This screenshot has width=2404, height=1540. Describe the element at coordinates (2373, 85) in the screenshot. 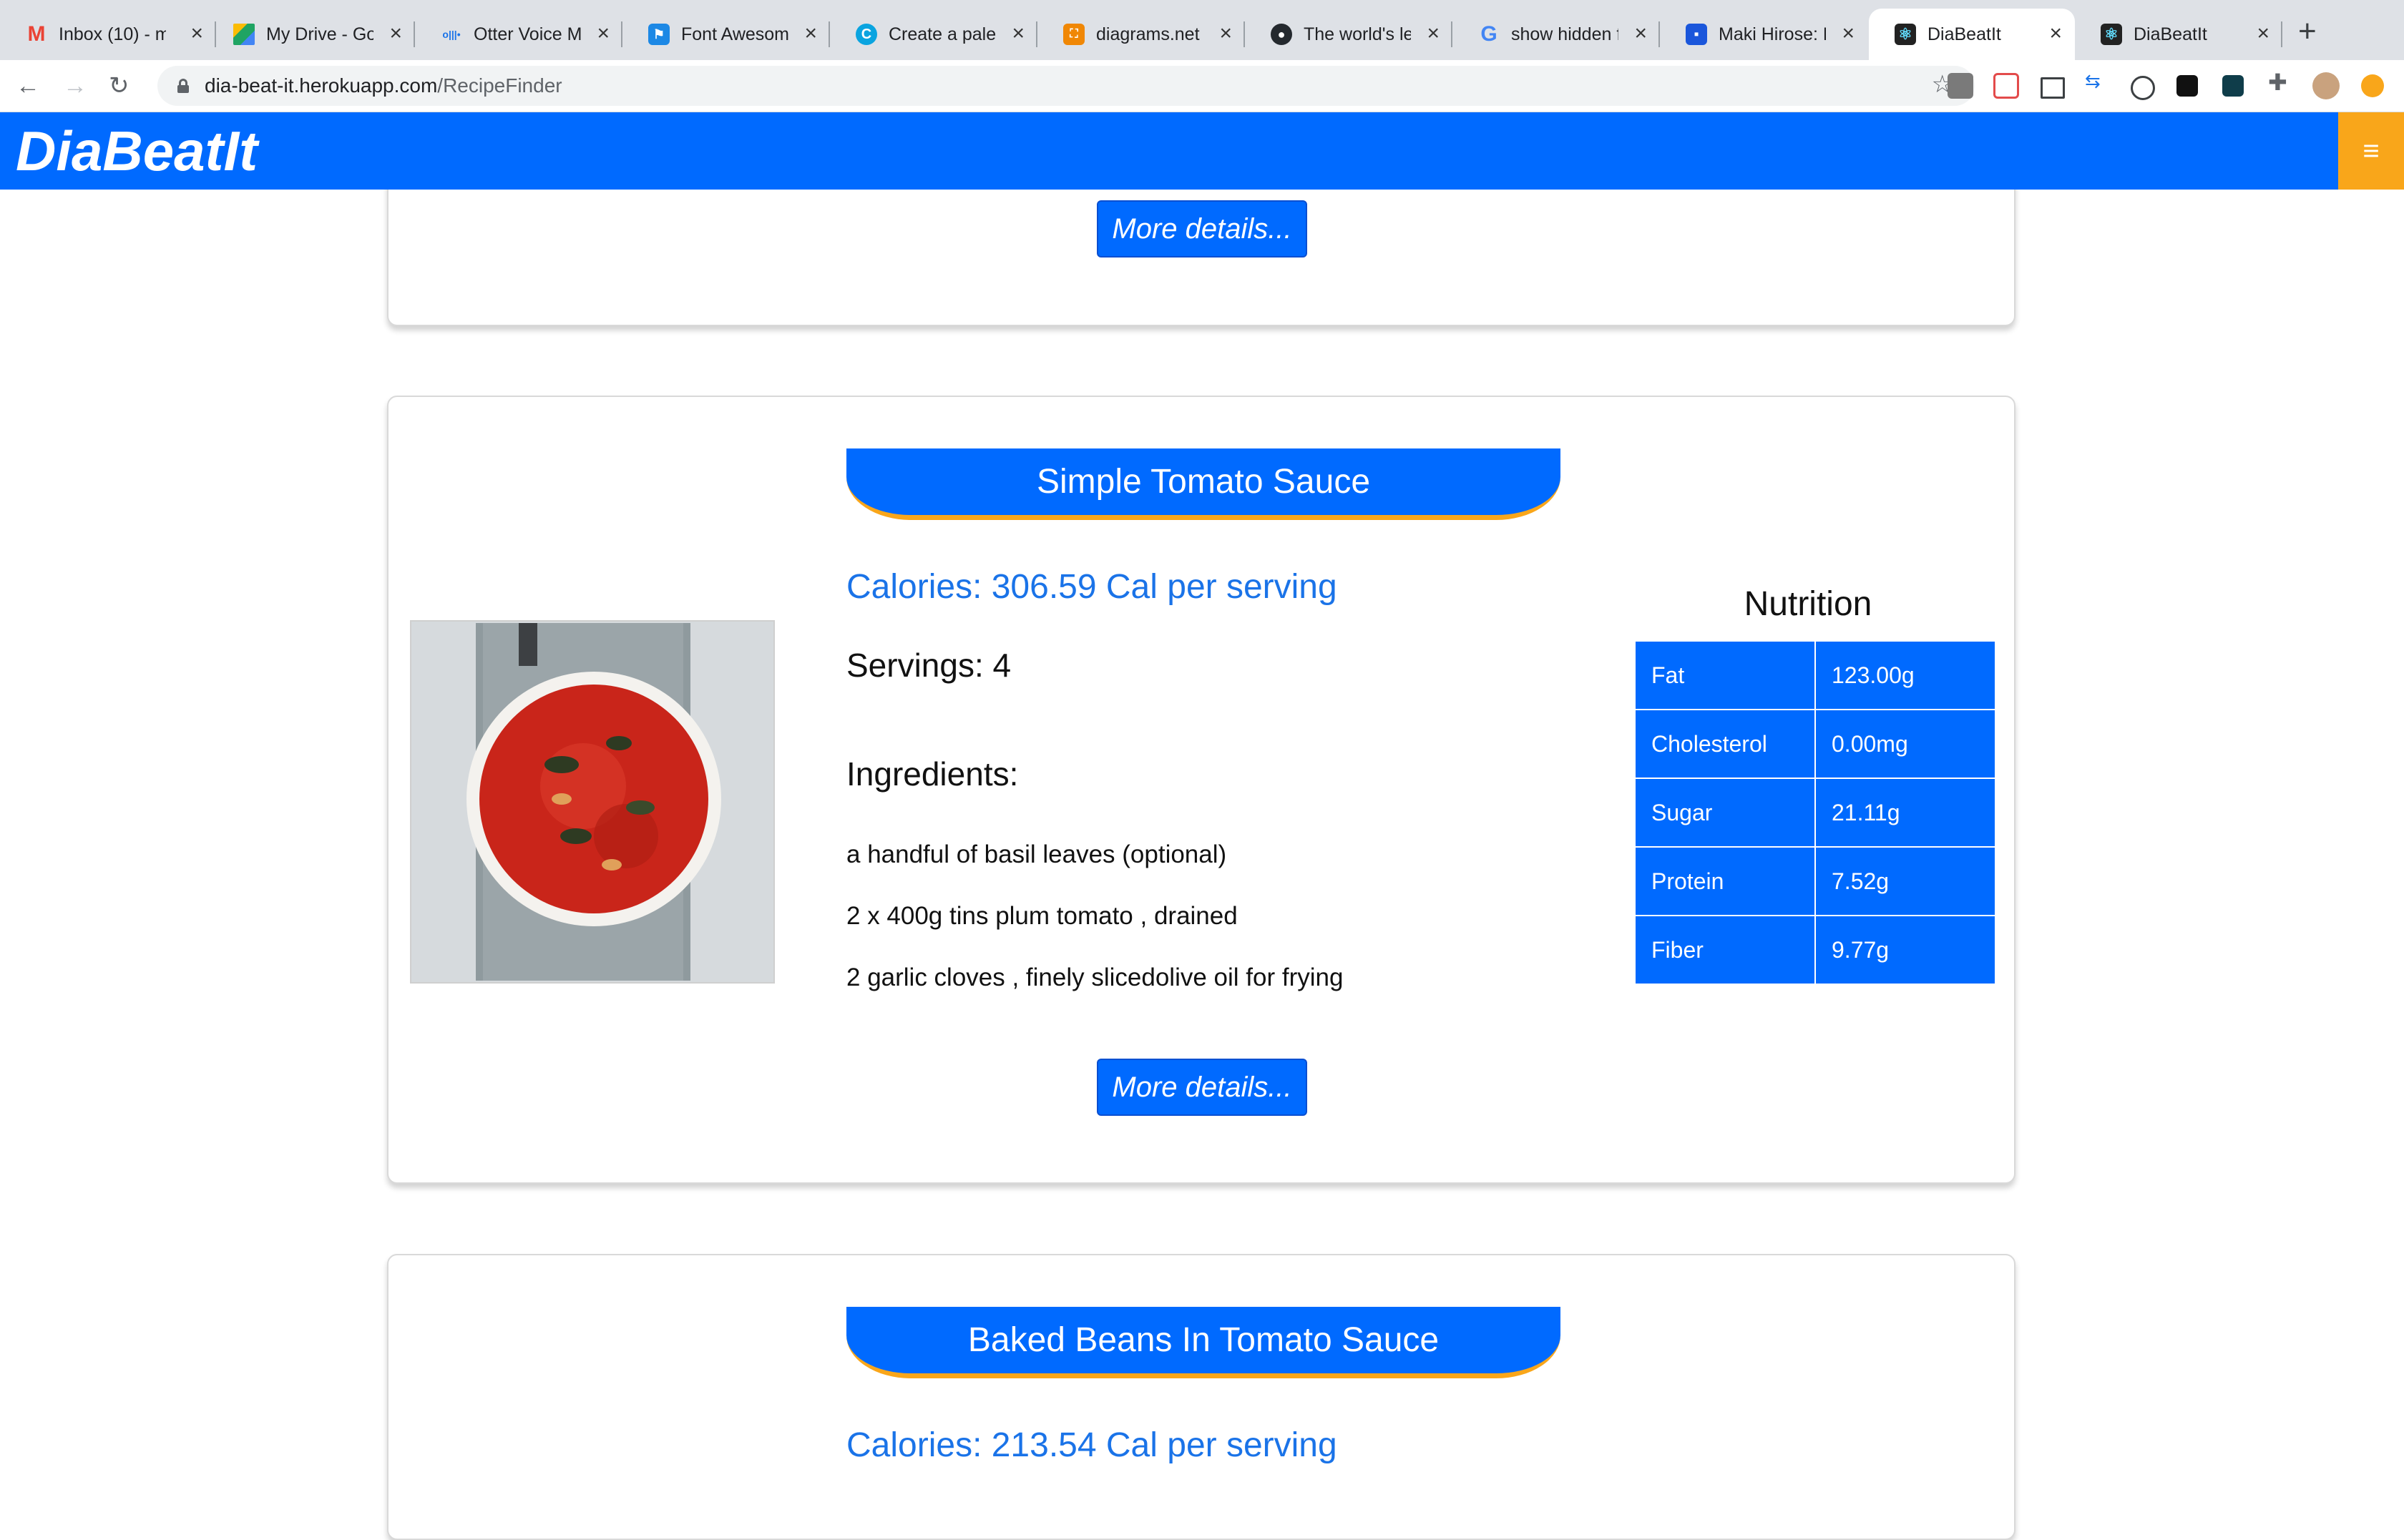

I see `update-icon` at that location.